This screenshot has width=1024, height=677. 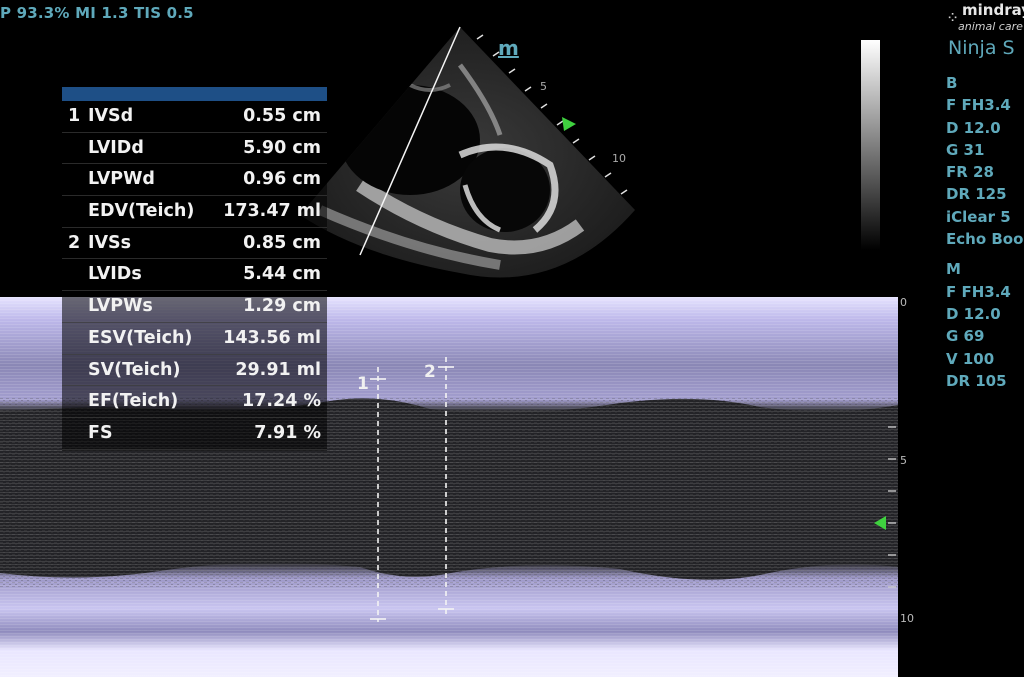 I want to click on measurement-value: 1.29 cm, so click(x=282, y=306).